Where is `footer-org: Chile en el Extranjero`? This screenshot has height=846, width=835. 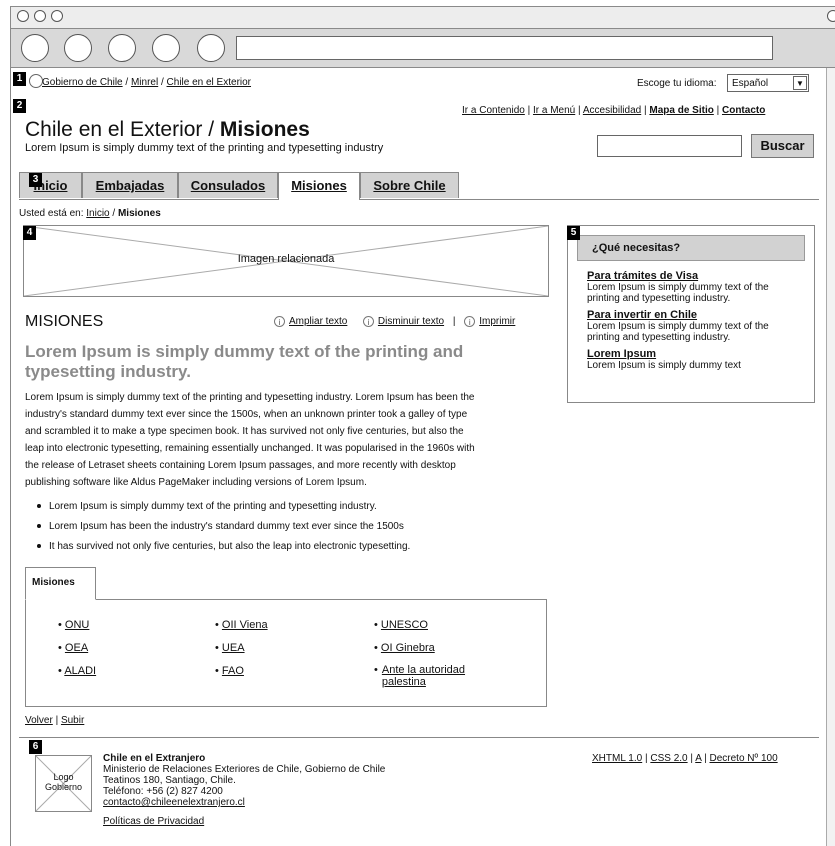
footer-org: Chile en el Extranjero is located at coordinates (154, 758).